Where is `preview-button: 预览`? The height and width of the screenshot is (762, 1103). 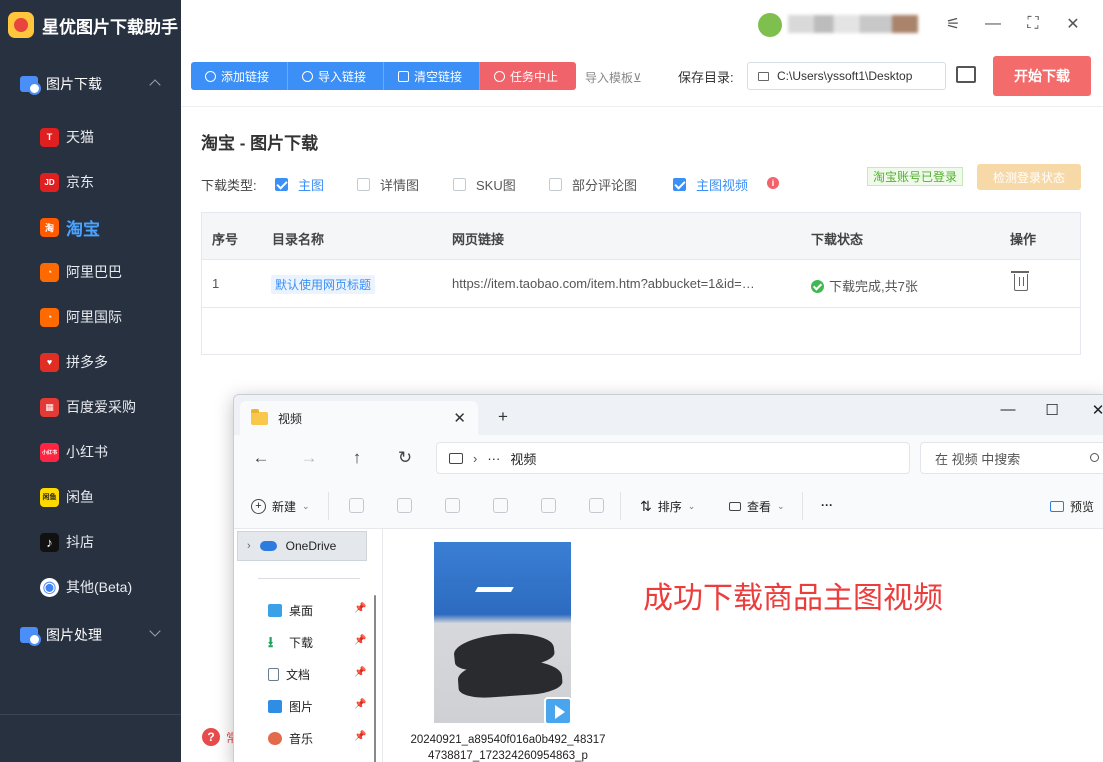 preview-button: 预览 is located at coordinates (1072, 506).